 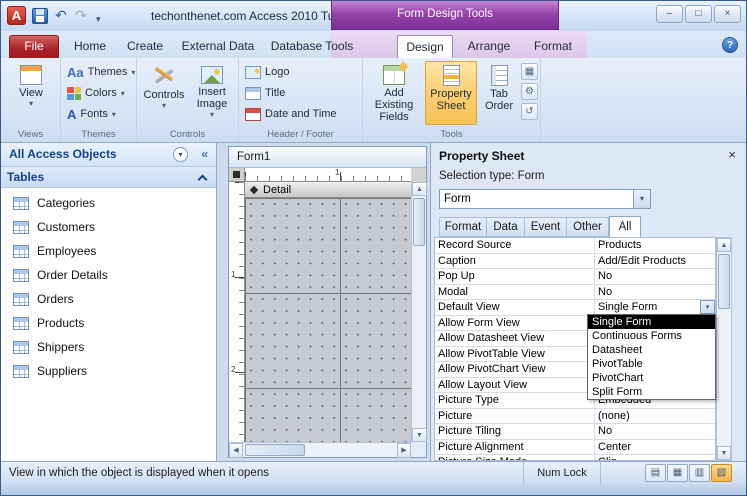 I want to click on property-sheet-tabs: Format Data Event Other All, so click(x=540, y=226).